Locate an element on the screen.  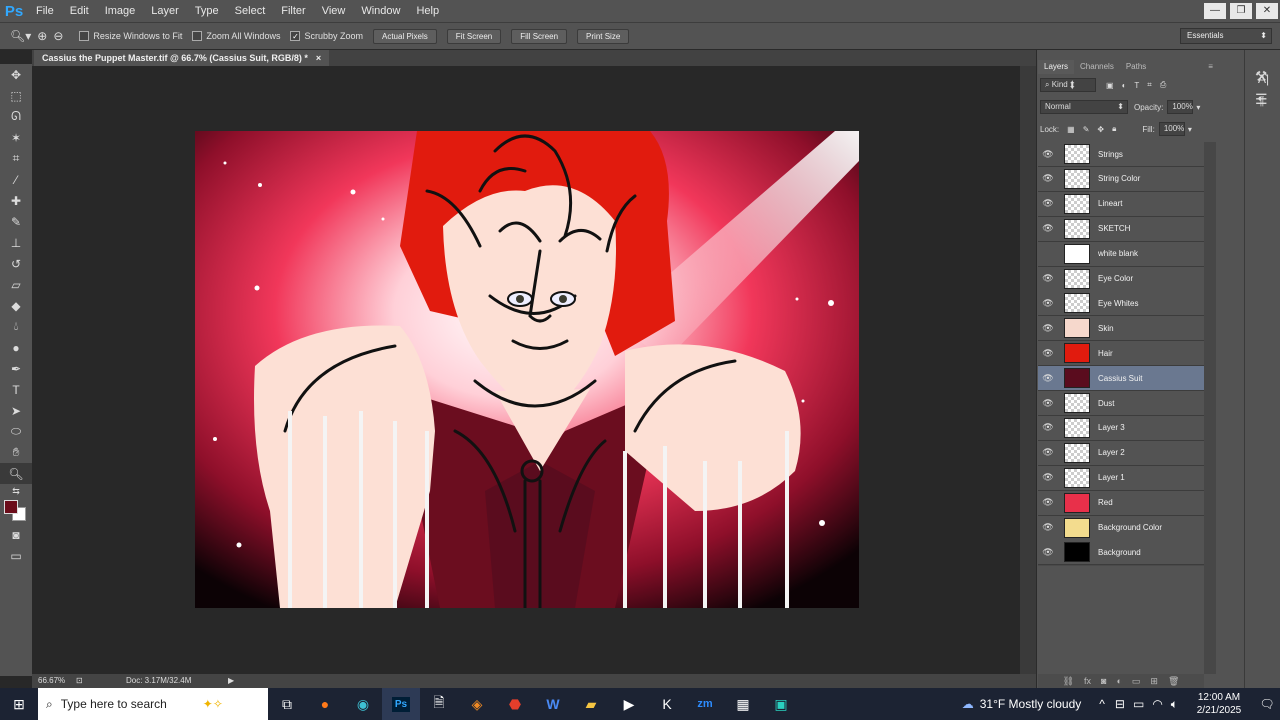
layer-row: 👁︎ Dust is located at coordinates (1121, 403).